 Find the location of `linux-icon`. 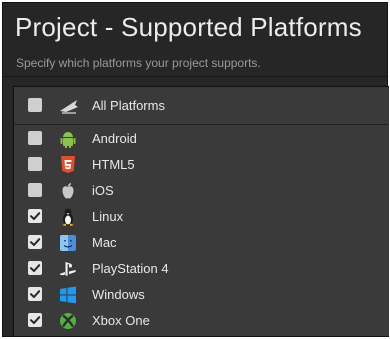

linux-icon is located at coordinates (68, 217).